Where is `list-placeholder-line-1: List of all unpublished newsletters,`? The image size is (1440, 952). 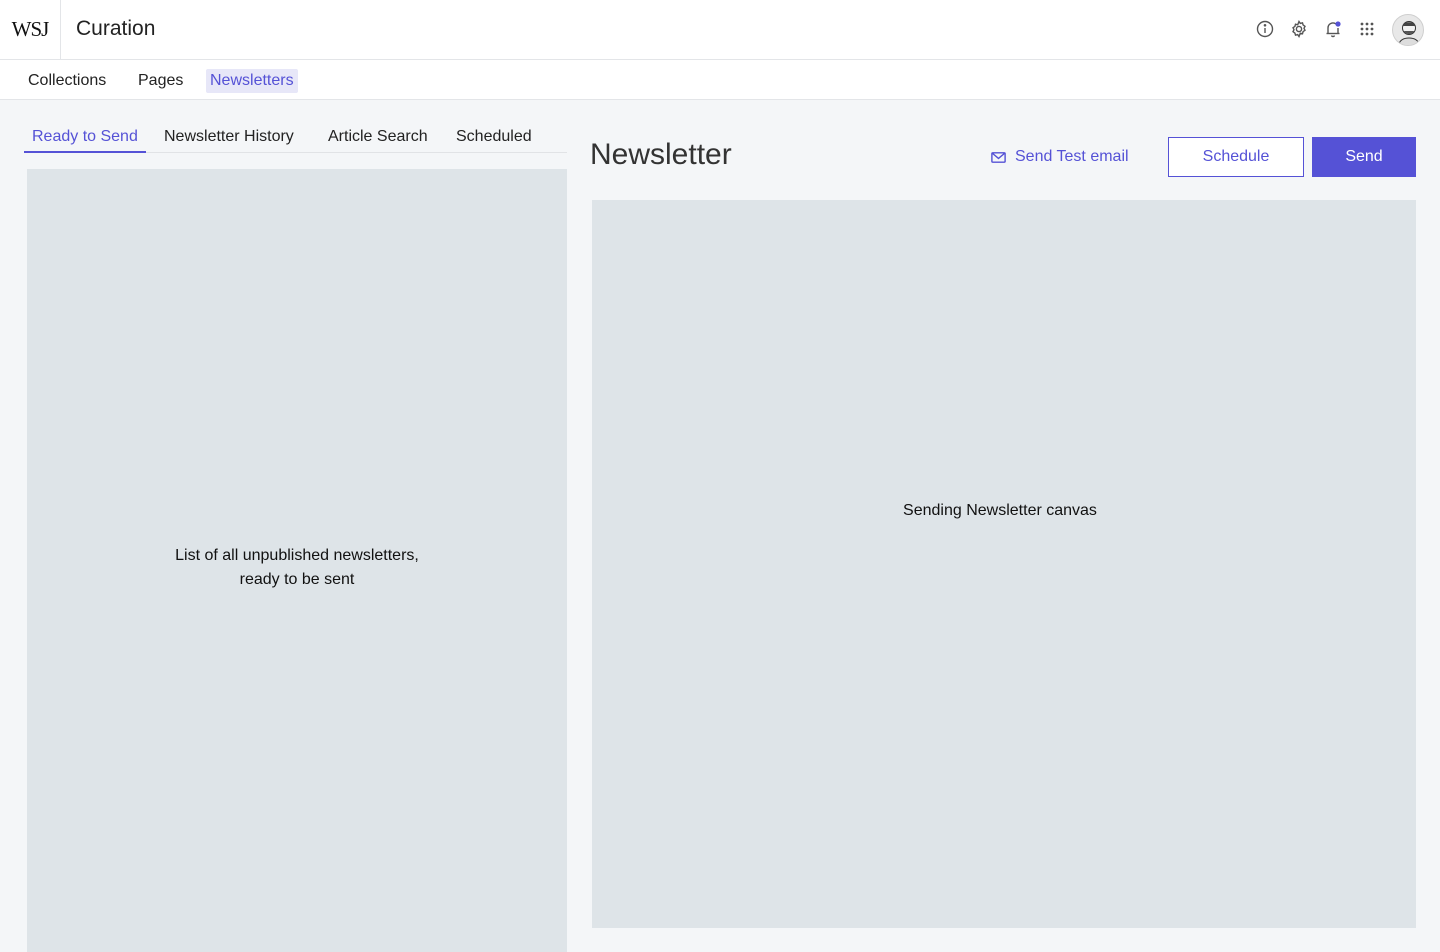 list-placeholder-line-1: List of all unpublished newsletters, is located at coordinates (297, 555).